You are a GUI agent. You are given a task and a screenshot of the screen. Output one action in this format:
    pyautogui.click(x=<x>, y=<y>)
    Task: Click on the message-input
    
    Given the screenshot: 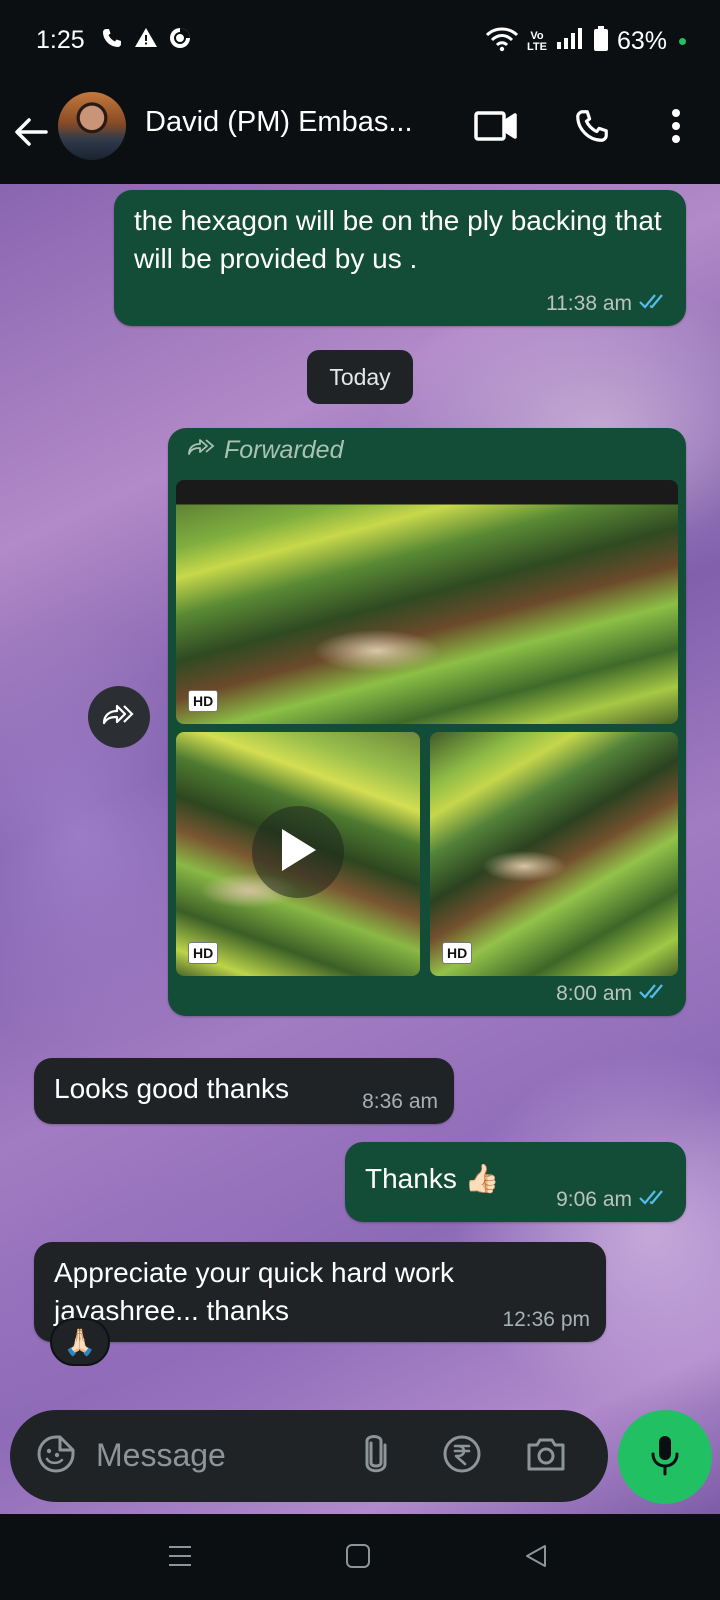 What is the action you would take?
    pyautogui.click(x=216, y=1455)
    